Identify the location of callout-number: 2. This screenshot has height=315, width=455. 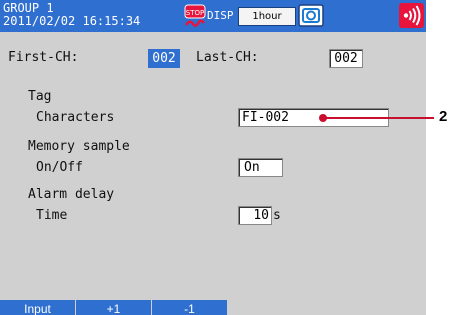
(443, 116).